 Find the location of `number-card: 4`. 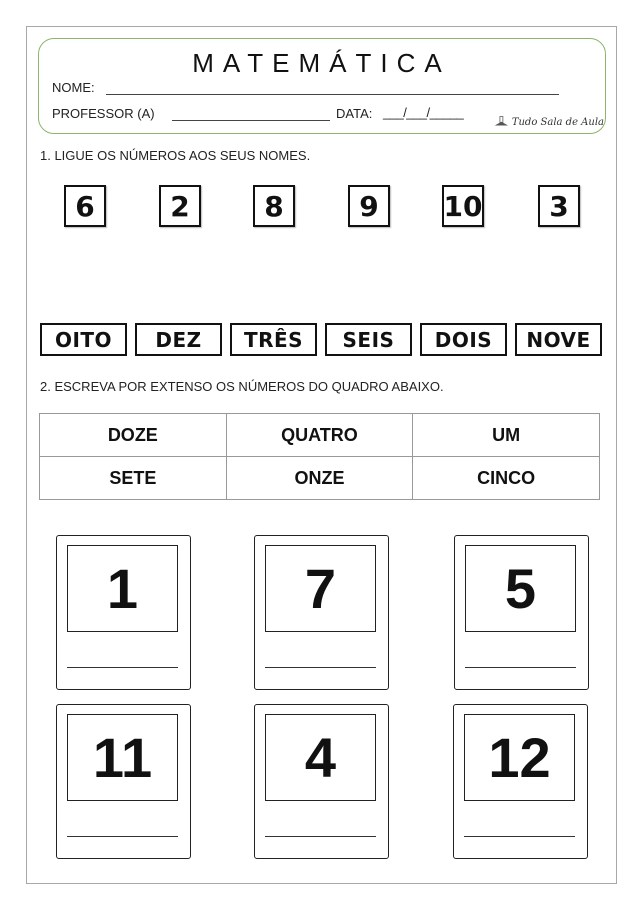

number-card: 4 is located at coordinates (321, 781).